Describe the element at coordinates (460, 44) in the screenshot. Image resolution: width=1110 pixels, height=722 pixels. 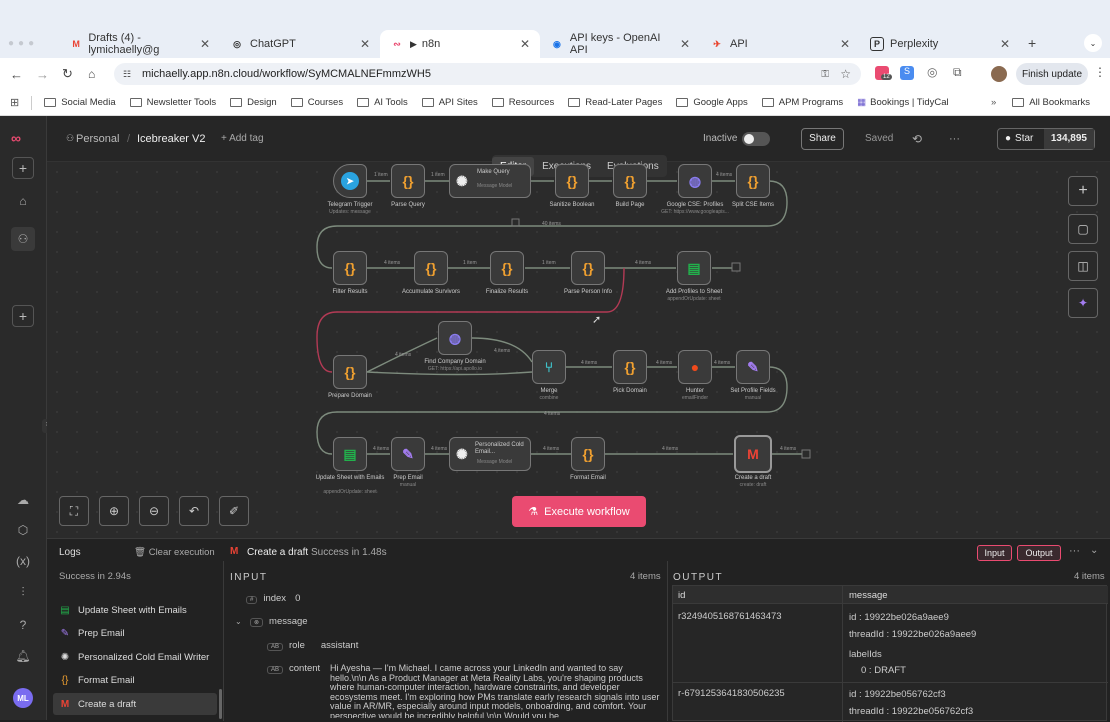
I see `tab-n8n: ∾ ▶ n8n ✕` at that location.